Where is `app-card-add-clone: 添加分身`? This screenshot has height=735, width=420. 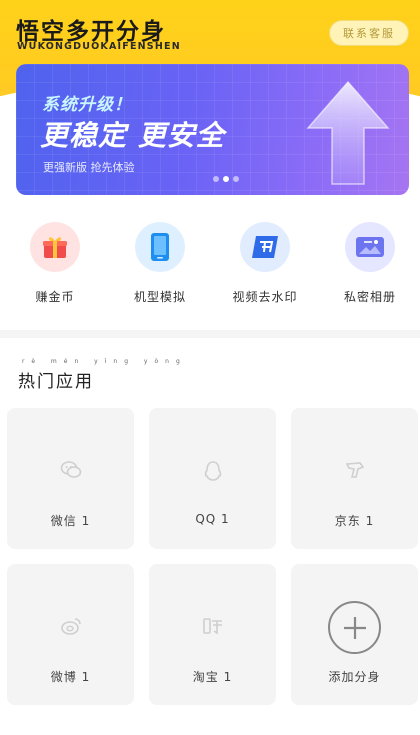
app-card-add-clone: 添加分身 is located at coordinates (354, 634).